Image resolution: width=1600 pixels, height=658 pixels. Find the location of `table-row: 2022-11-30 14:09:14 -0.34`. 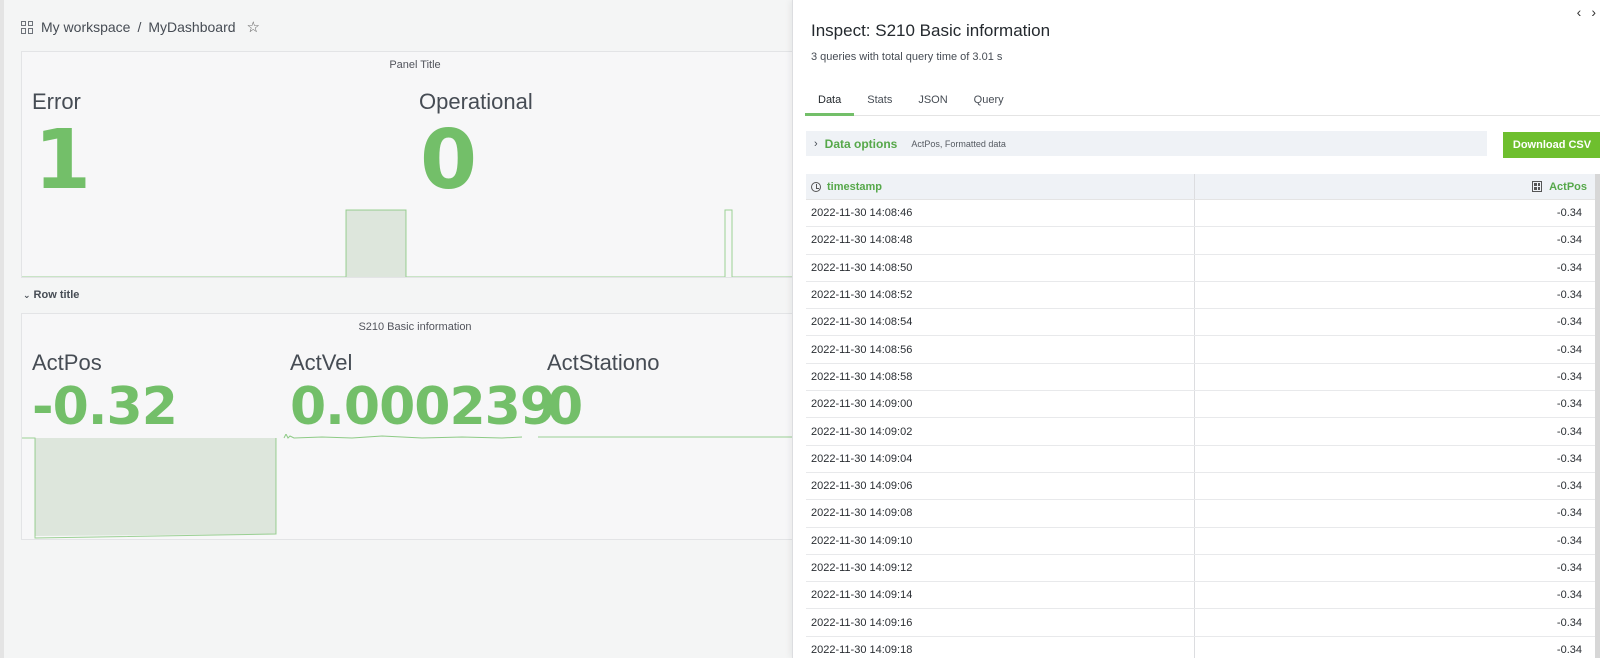

table-row: 2022-11-30 14:09:14 -0.34 is located at coordinates (1200, 596).